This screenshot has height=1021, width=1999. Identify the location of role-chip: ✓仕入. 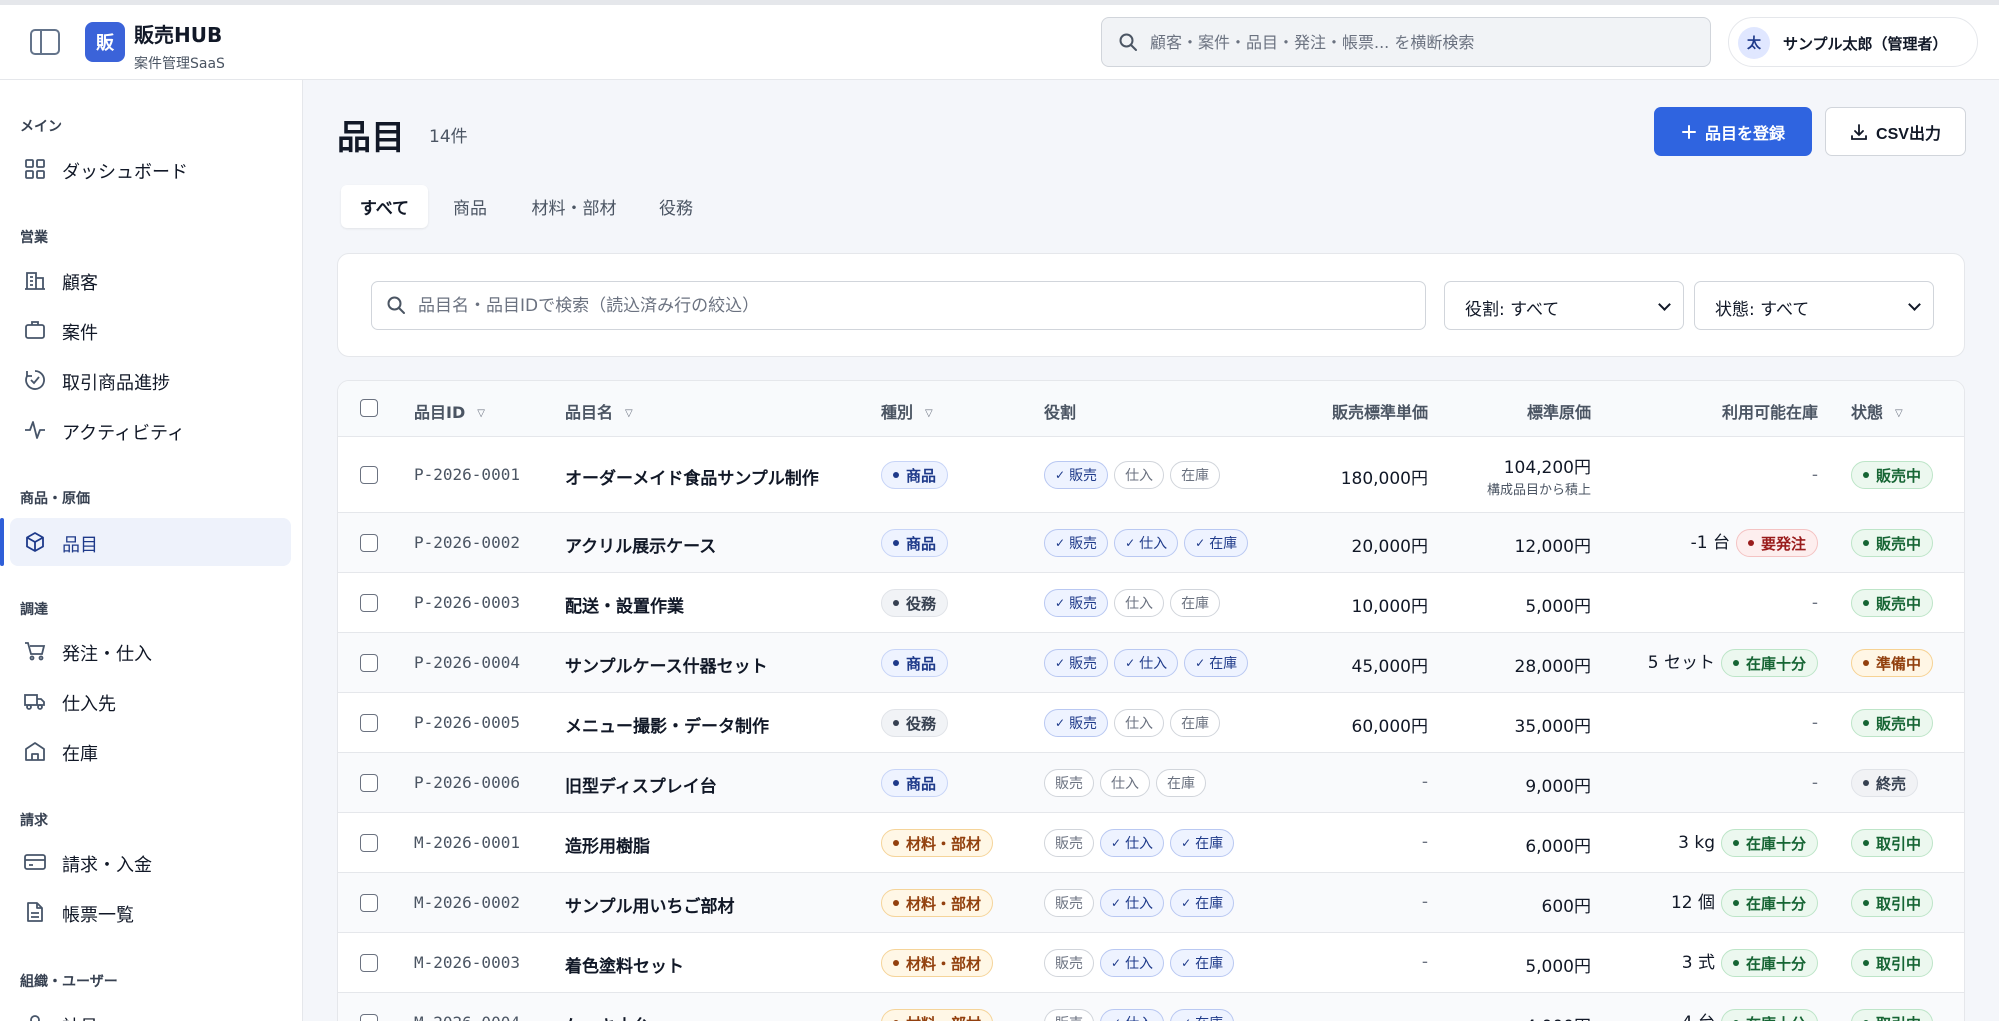
(1146, 663).